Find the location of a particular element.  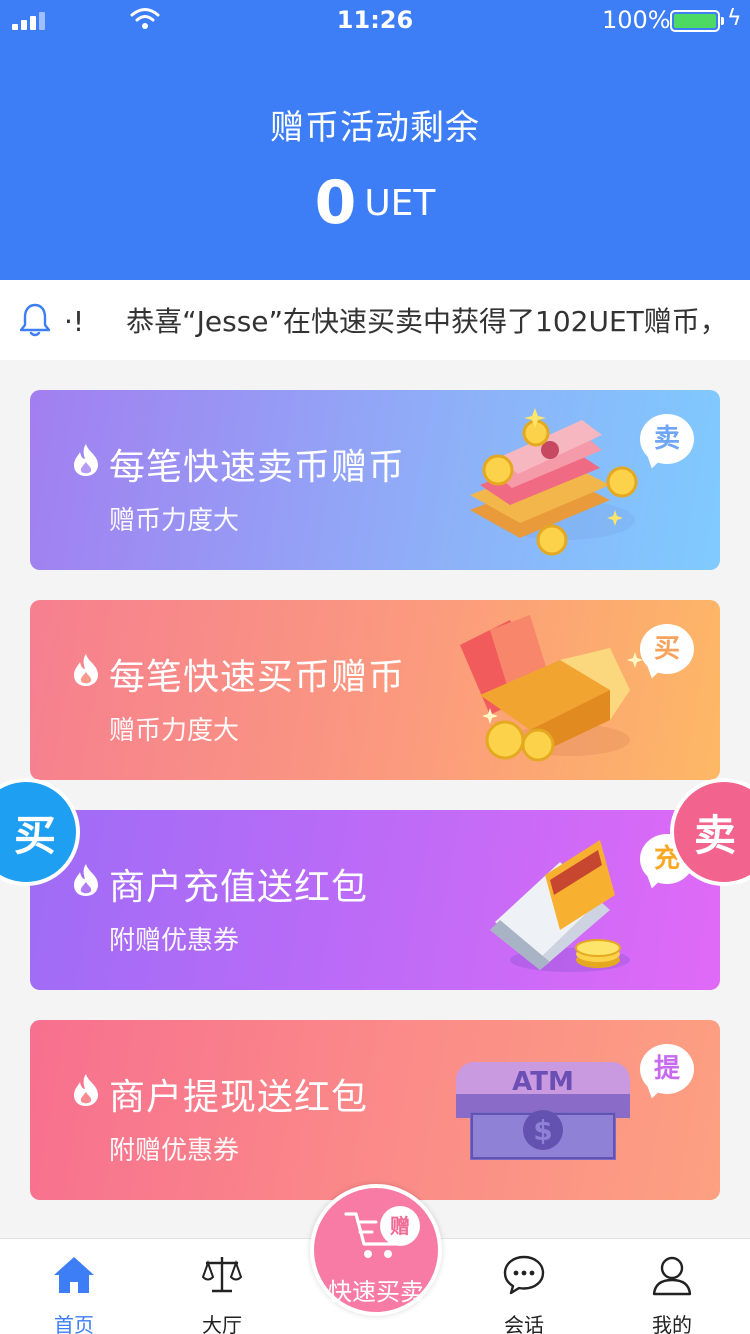

card-title: 每笔快速买币赠币 is located at coordinates (257, 677).